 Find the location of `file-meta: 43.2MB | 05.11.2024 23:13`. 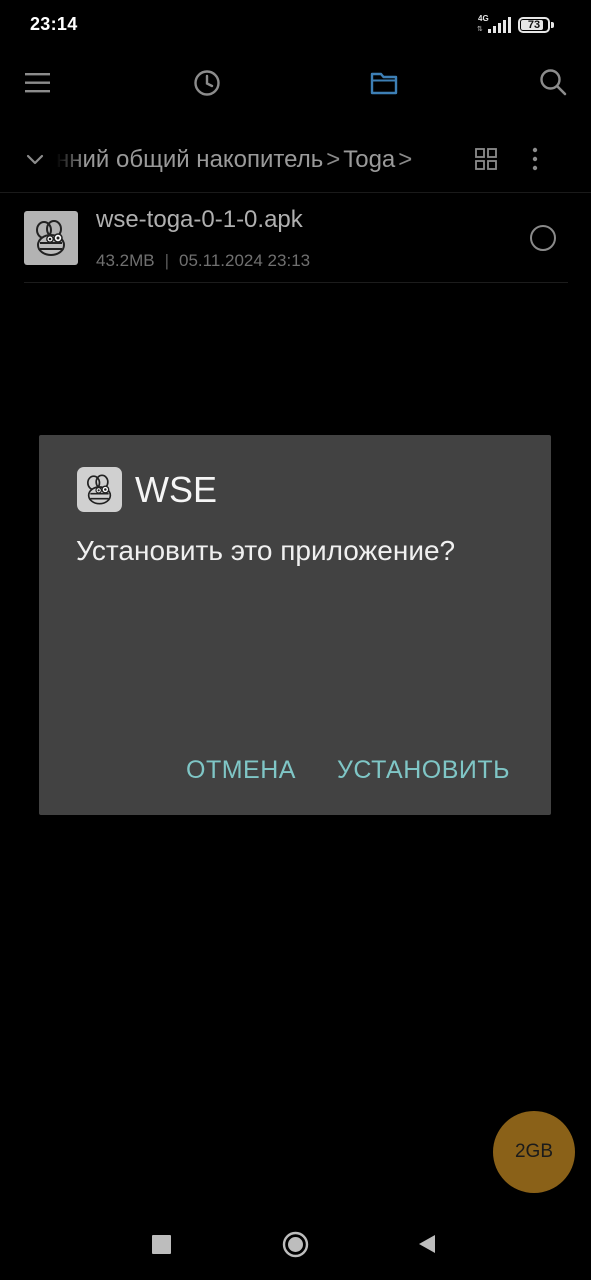

file-meta: 43.2MB | 05.11.2024 23:13 is located at coordinates (203, 261).